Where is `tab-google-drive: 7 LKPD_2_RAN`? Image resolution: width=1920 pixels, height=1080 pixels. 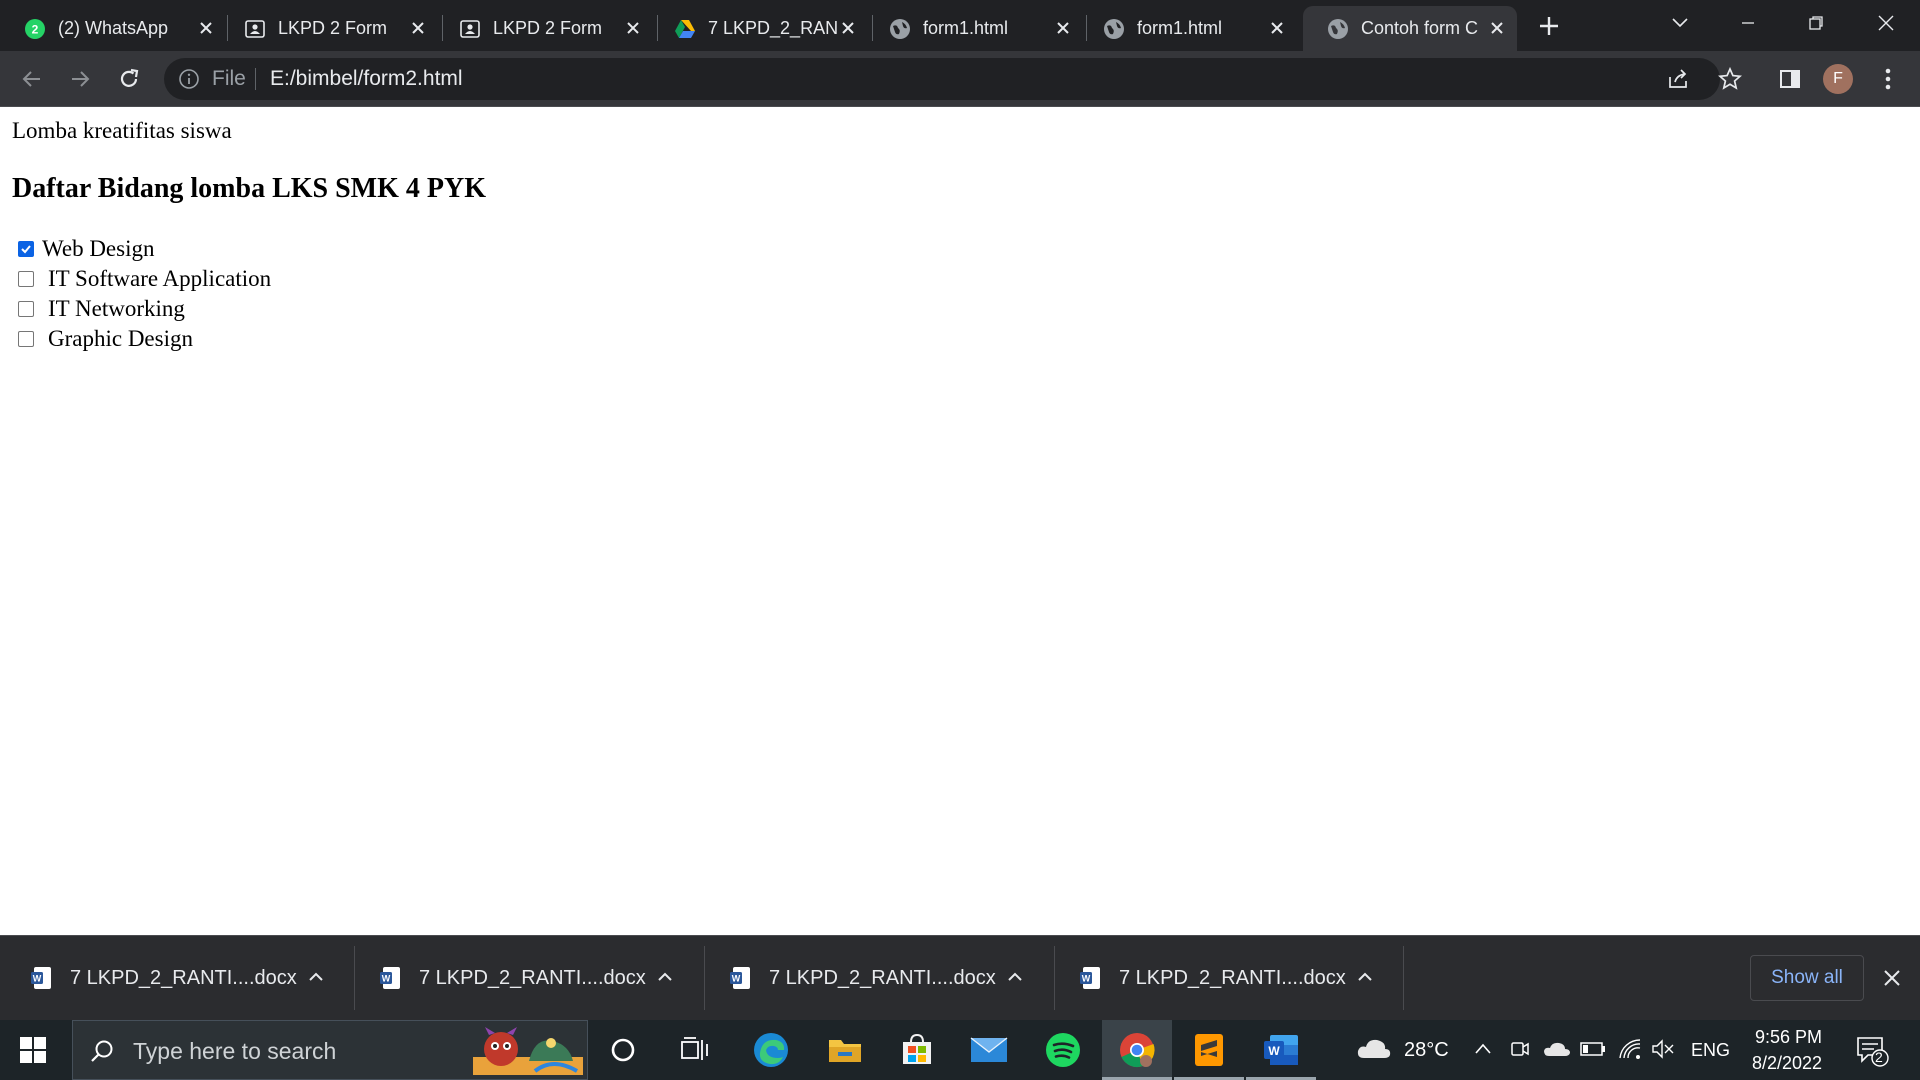
tab-google-drive: 7 LKPD_2_RAN is located at coordinates (759, 28).